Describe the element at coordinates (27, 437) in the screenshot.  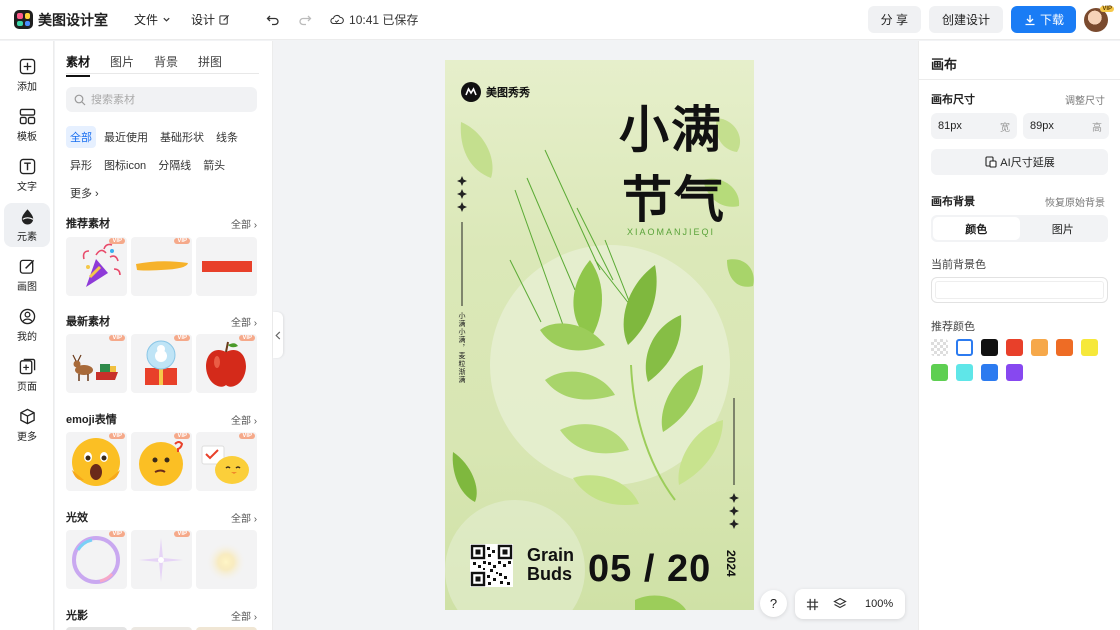
I see `nav-label: 更多` at that location.